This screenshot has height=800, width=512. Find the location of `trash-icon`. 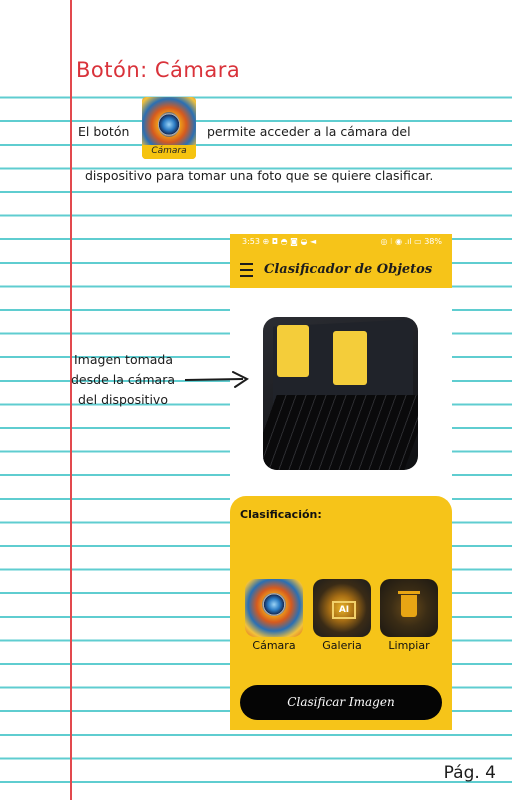

trash-icon is located at coordinates (409, 608).